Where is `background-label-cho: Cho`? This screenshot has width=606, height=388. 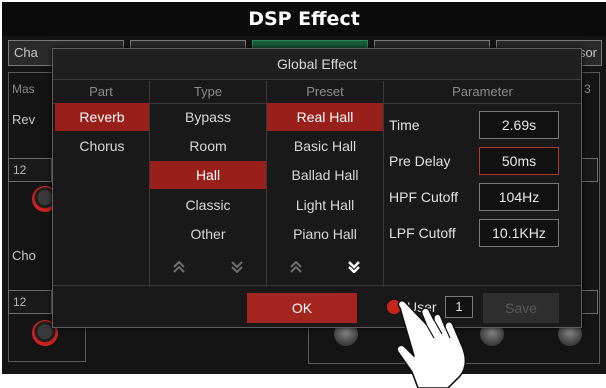 background-label-cho: Cho is located at coordinates (24, 255).